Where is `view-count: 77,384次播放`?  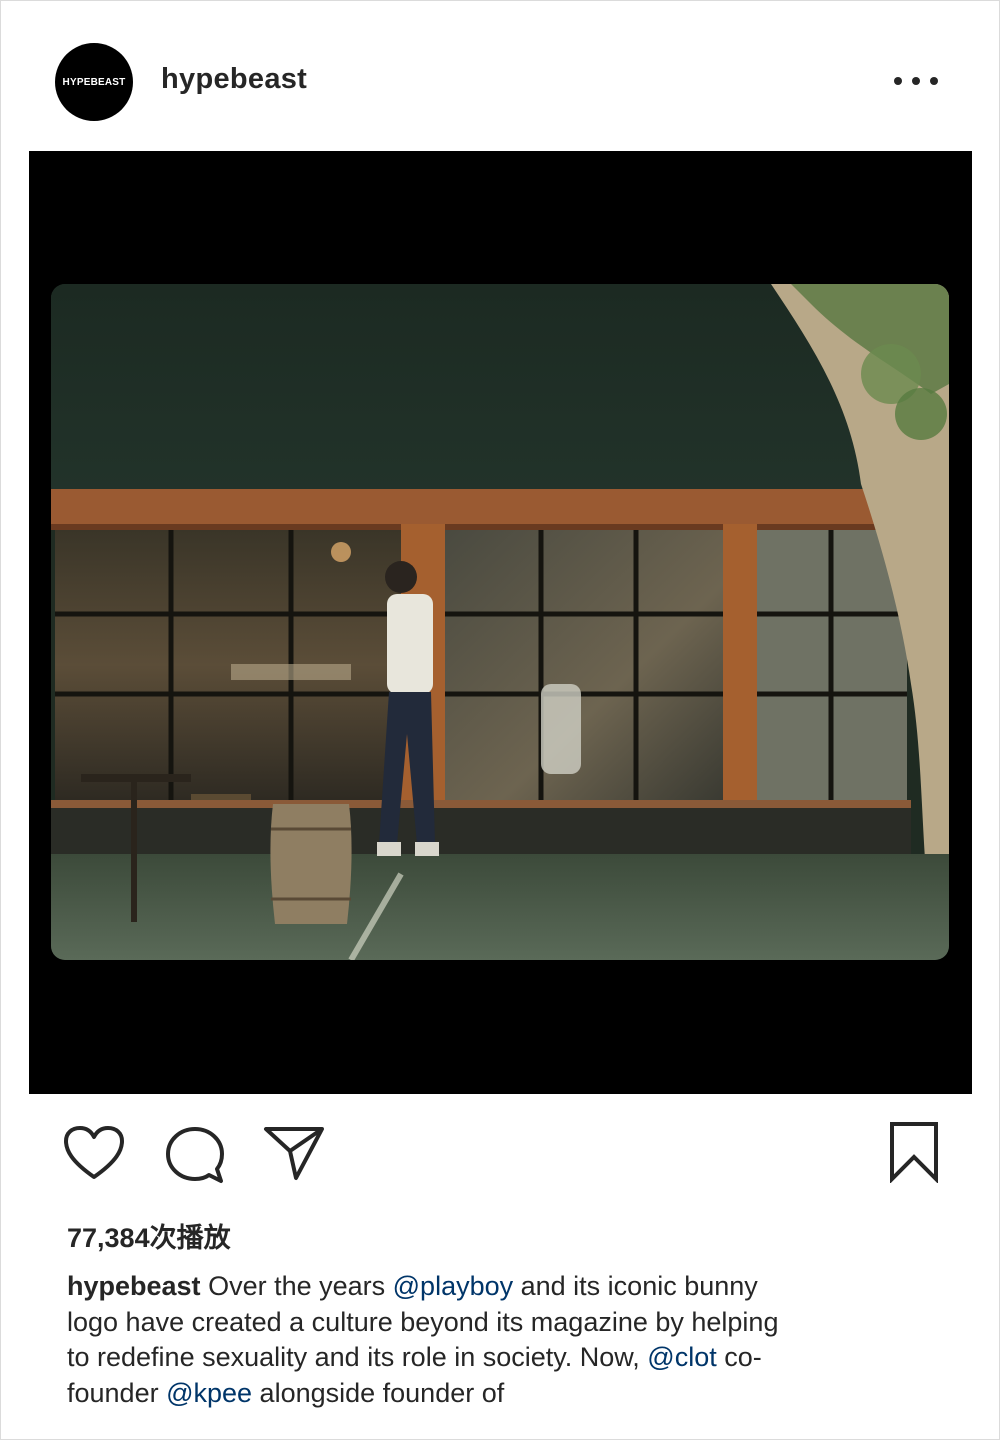 view-count: 77,384次播放 is located at coordinates (149, 1235).